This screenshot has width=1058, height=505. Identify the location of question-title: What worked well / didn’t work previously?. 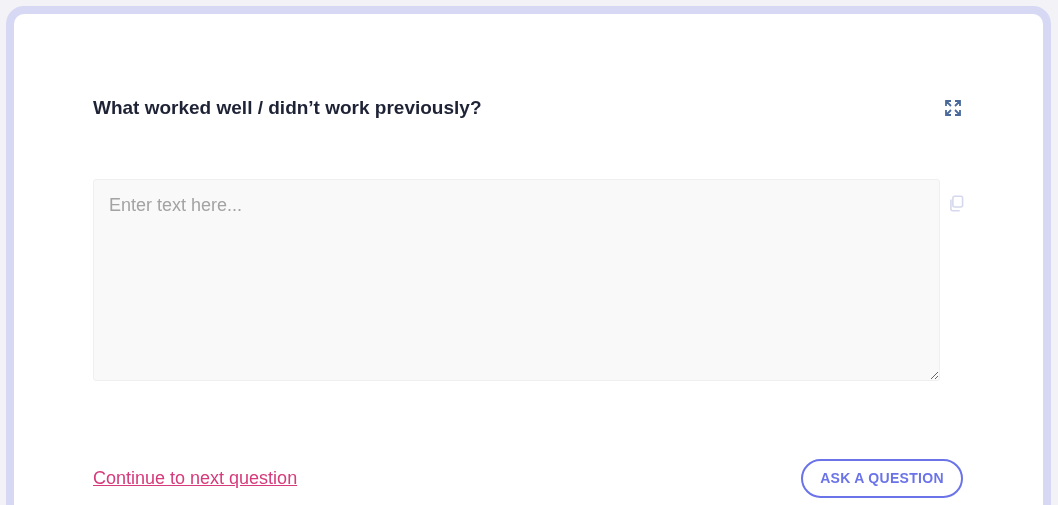
(287, 108).